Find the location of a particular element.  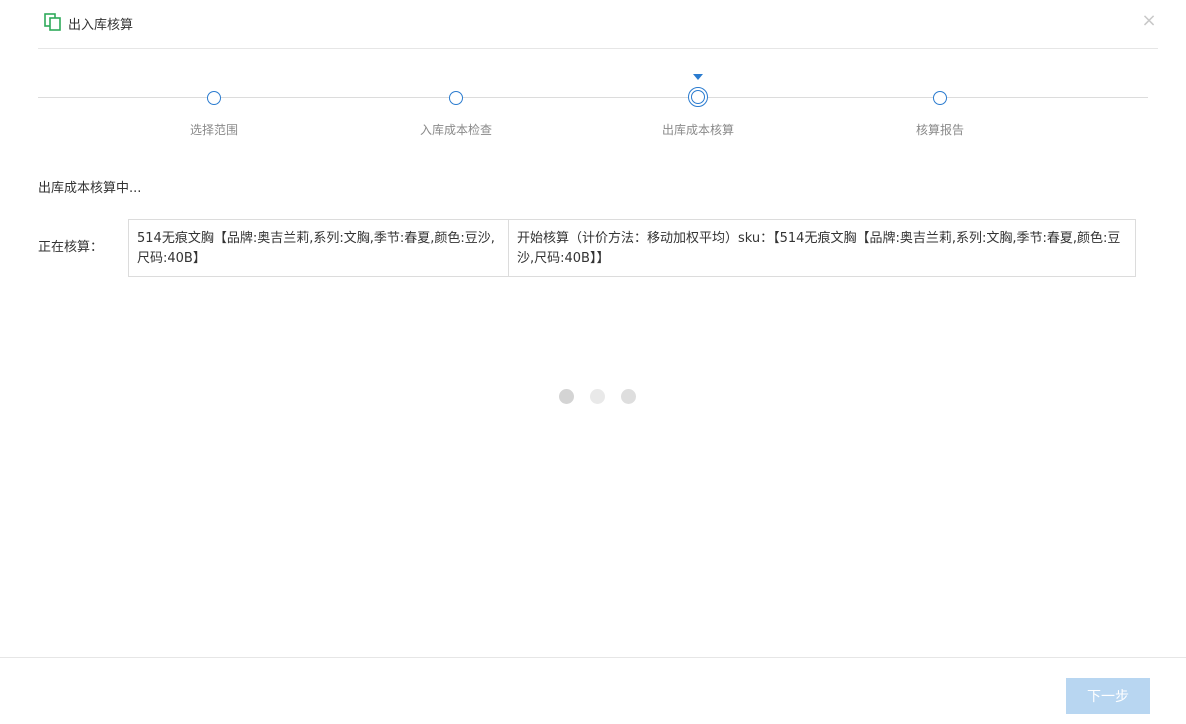

close-icon: × is located at coordinates (1149, 21).